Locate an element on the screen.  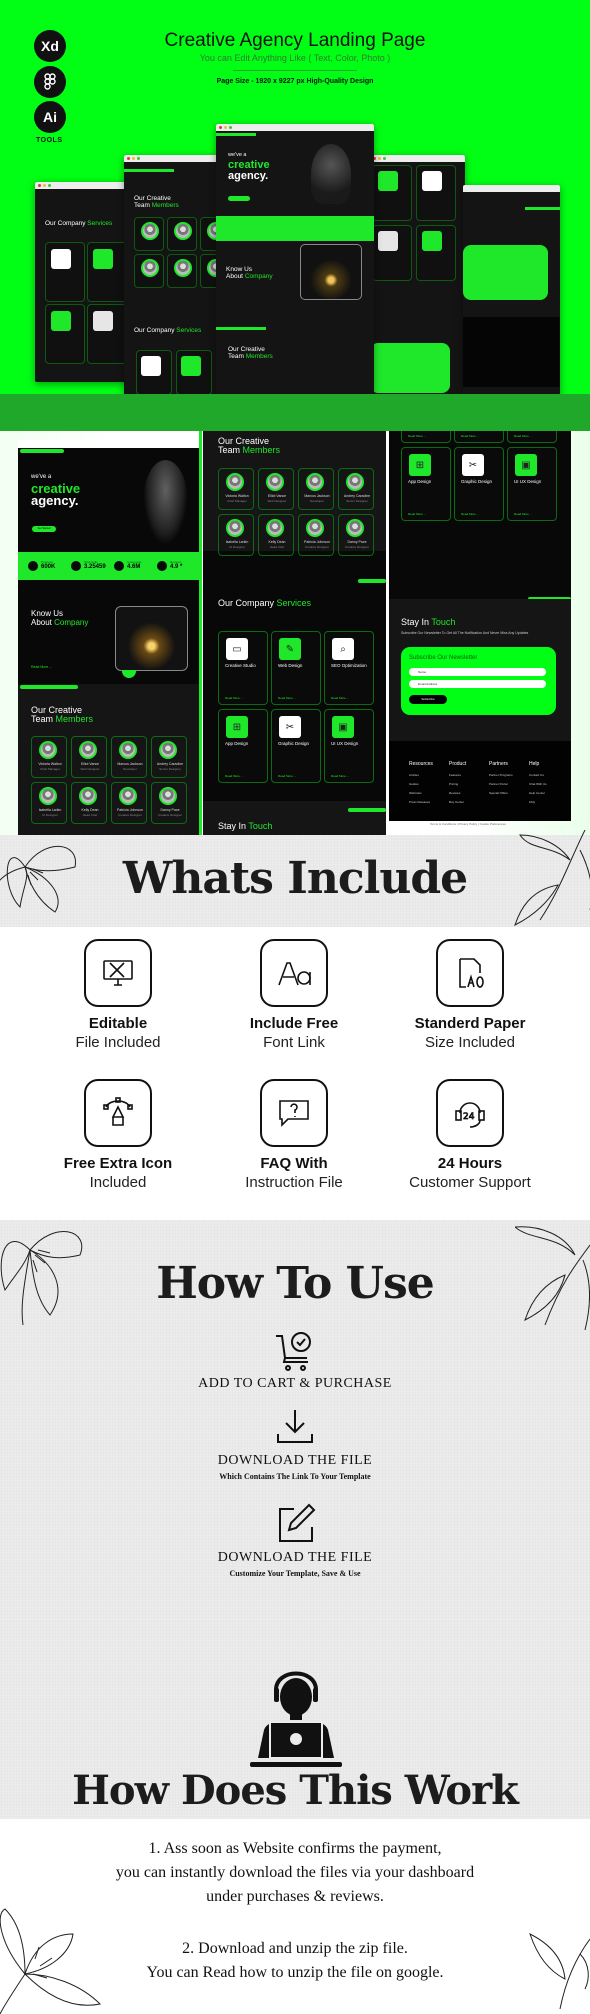
stat-value: 4.9 * is located at coordinates (176, 567).